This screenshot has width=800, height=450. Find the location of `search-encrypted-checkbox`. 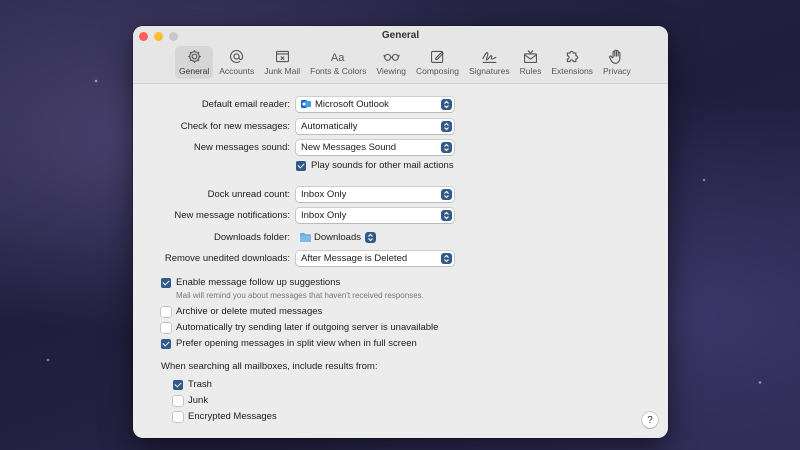

search-encrypted-checkbox is located at coordinates (178, 416).